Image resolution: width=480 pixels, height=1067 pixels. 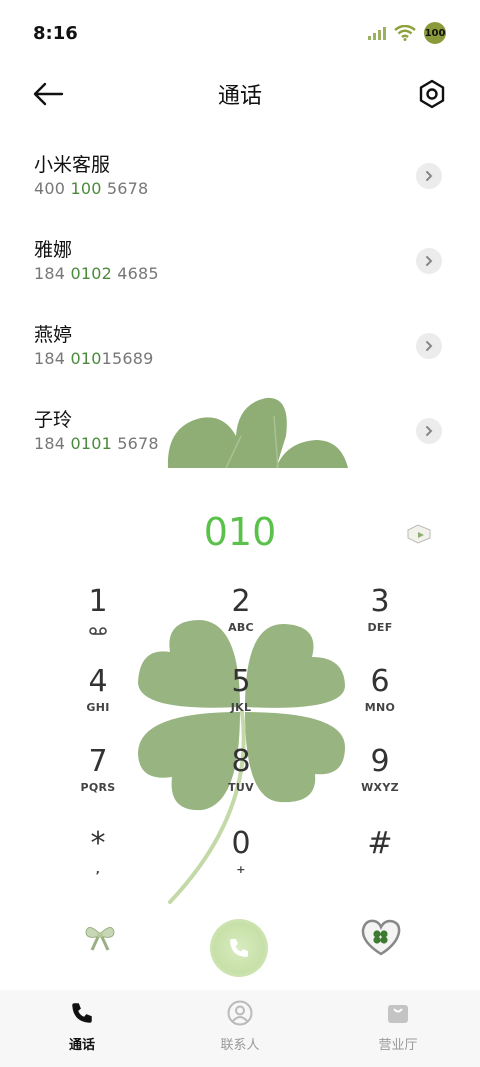 What do you see at coordinates (381, 937) in the screenshot?
I see `clover-heart-icon` at bounding box center [381, 937].